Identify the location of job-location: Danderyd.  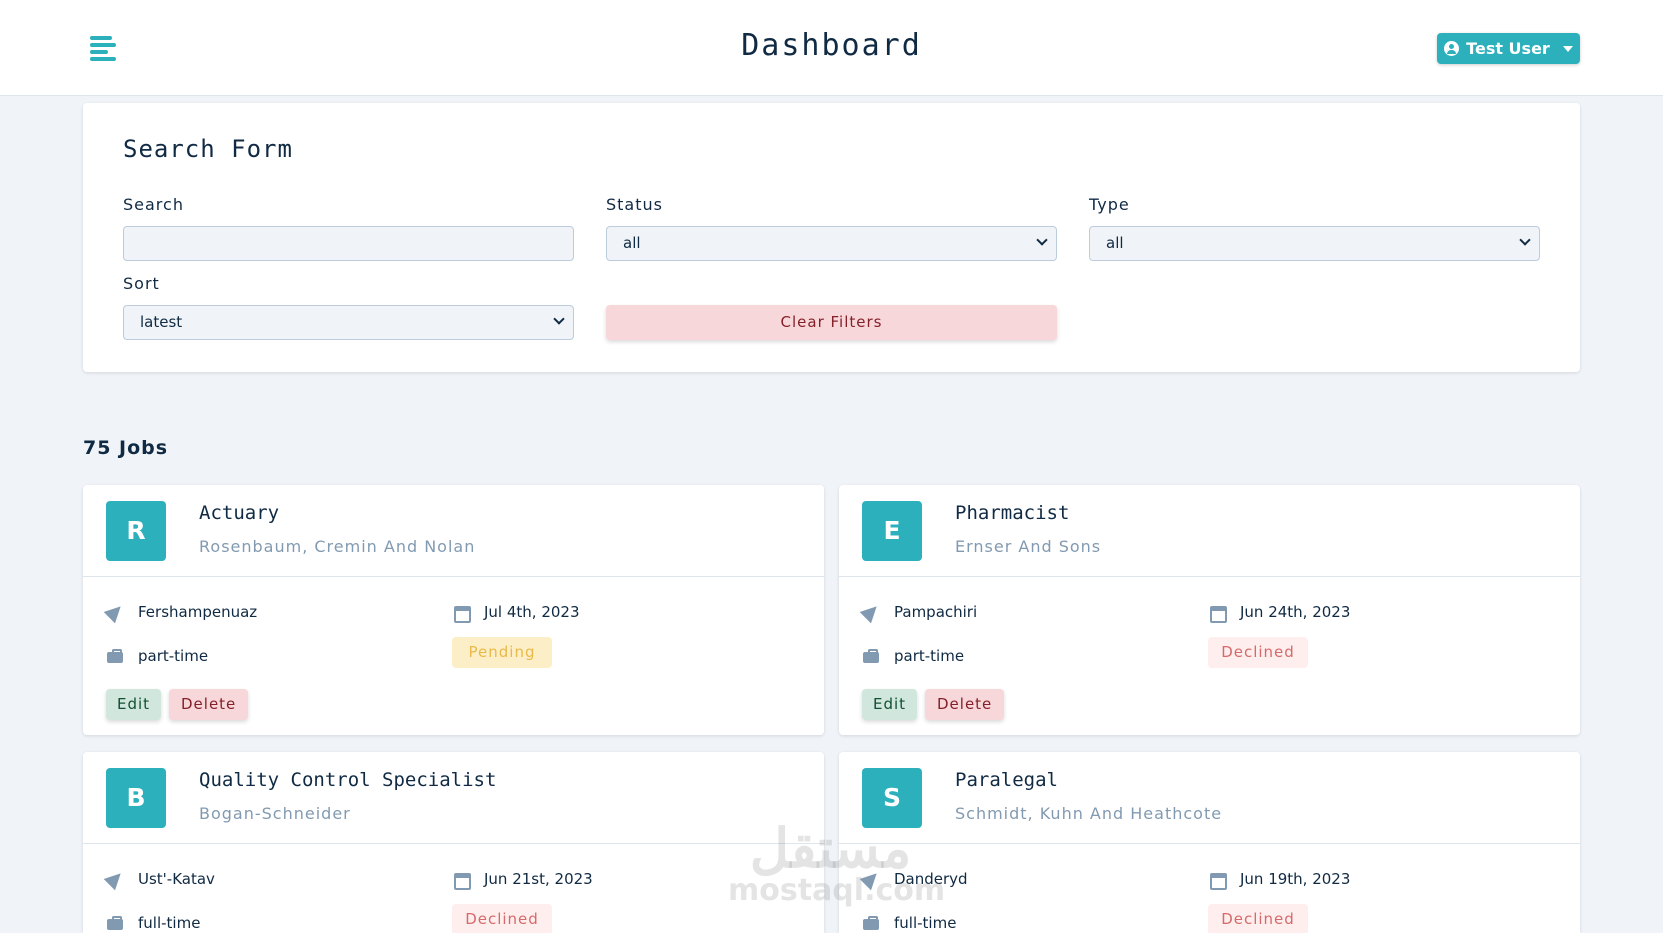
(915, 879).